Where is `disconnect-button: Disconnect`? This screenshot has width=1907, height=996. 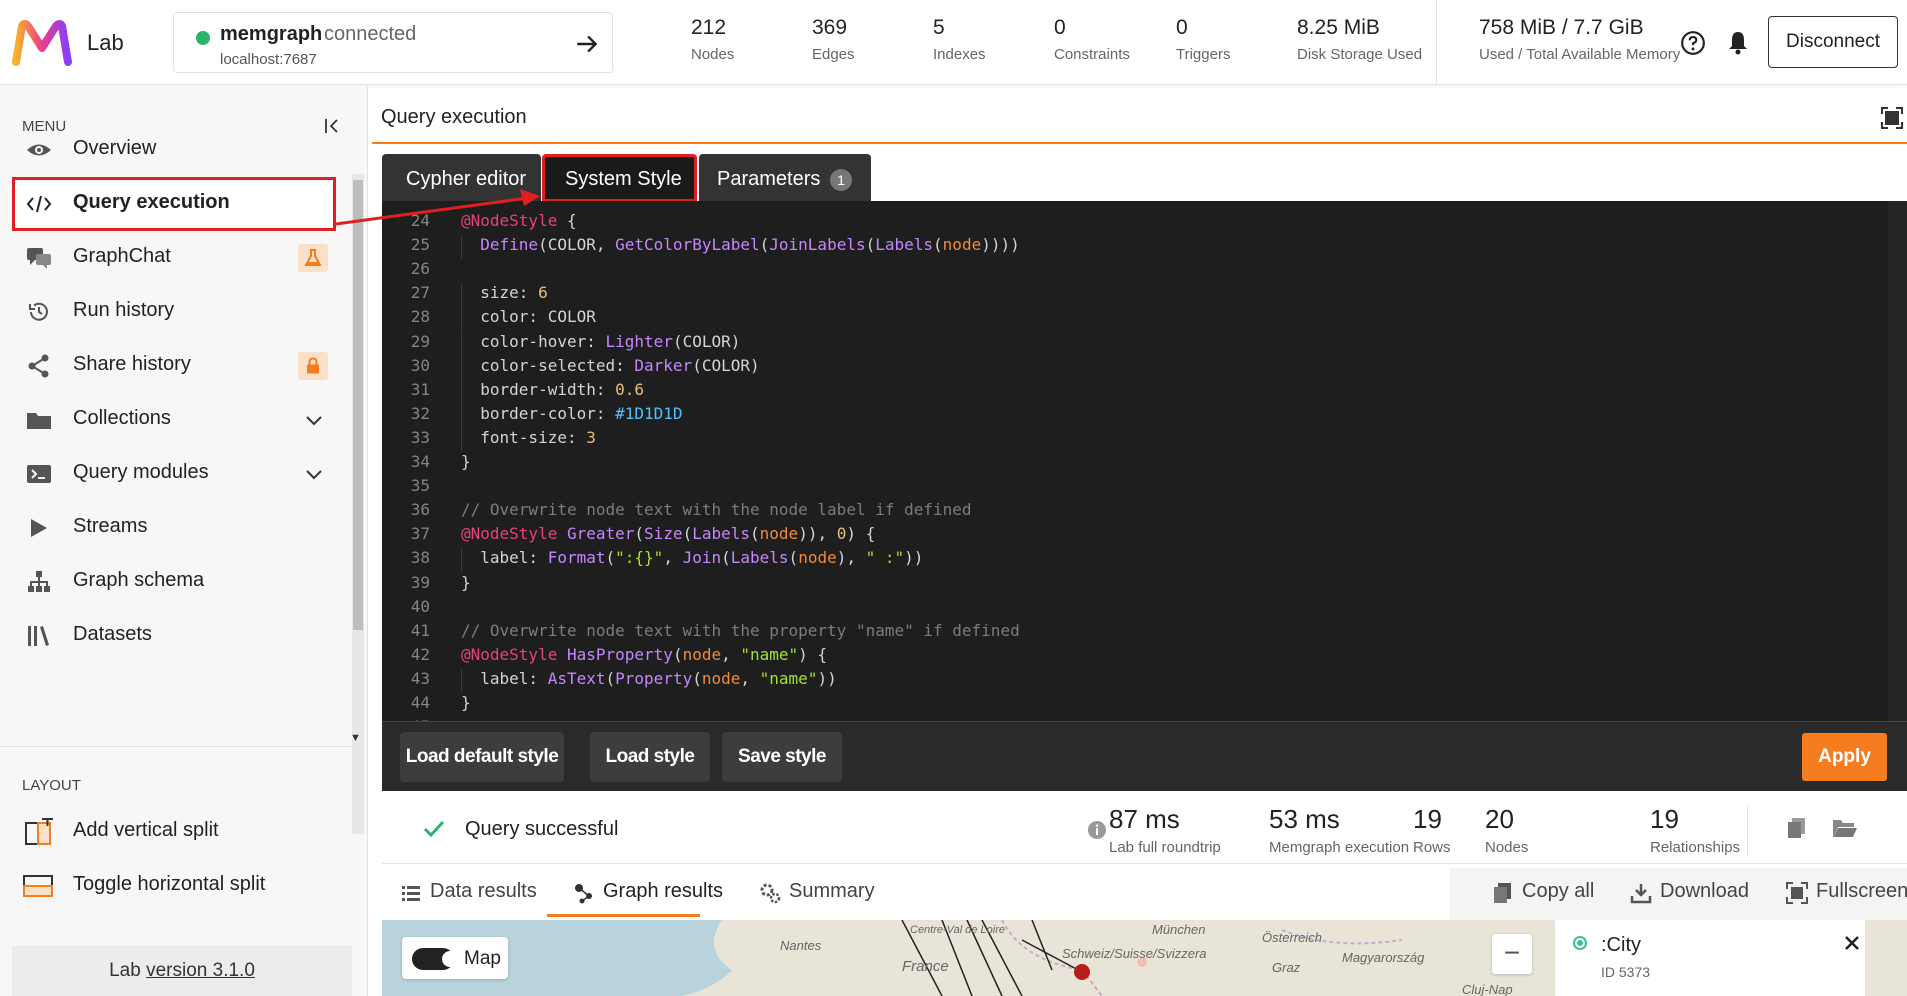 disconnect-button: Disconnect is located at coordinates (1833, 42).